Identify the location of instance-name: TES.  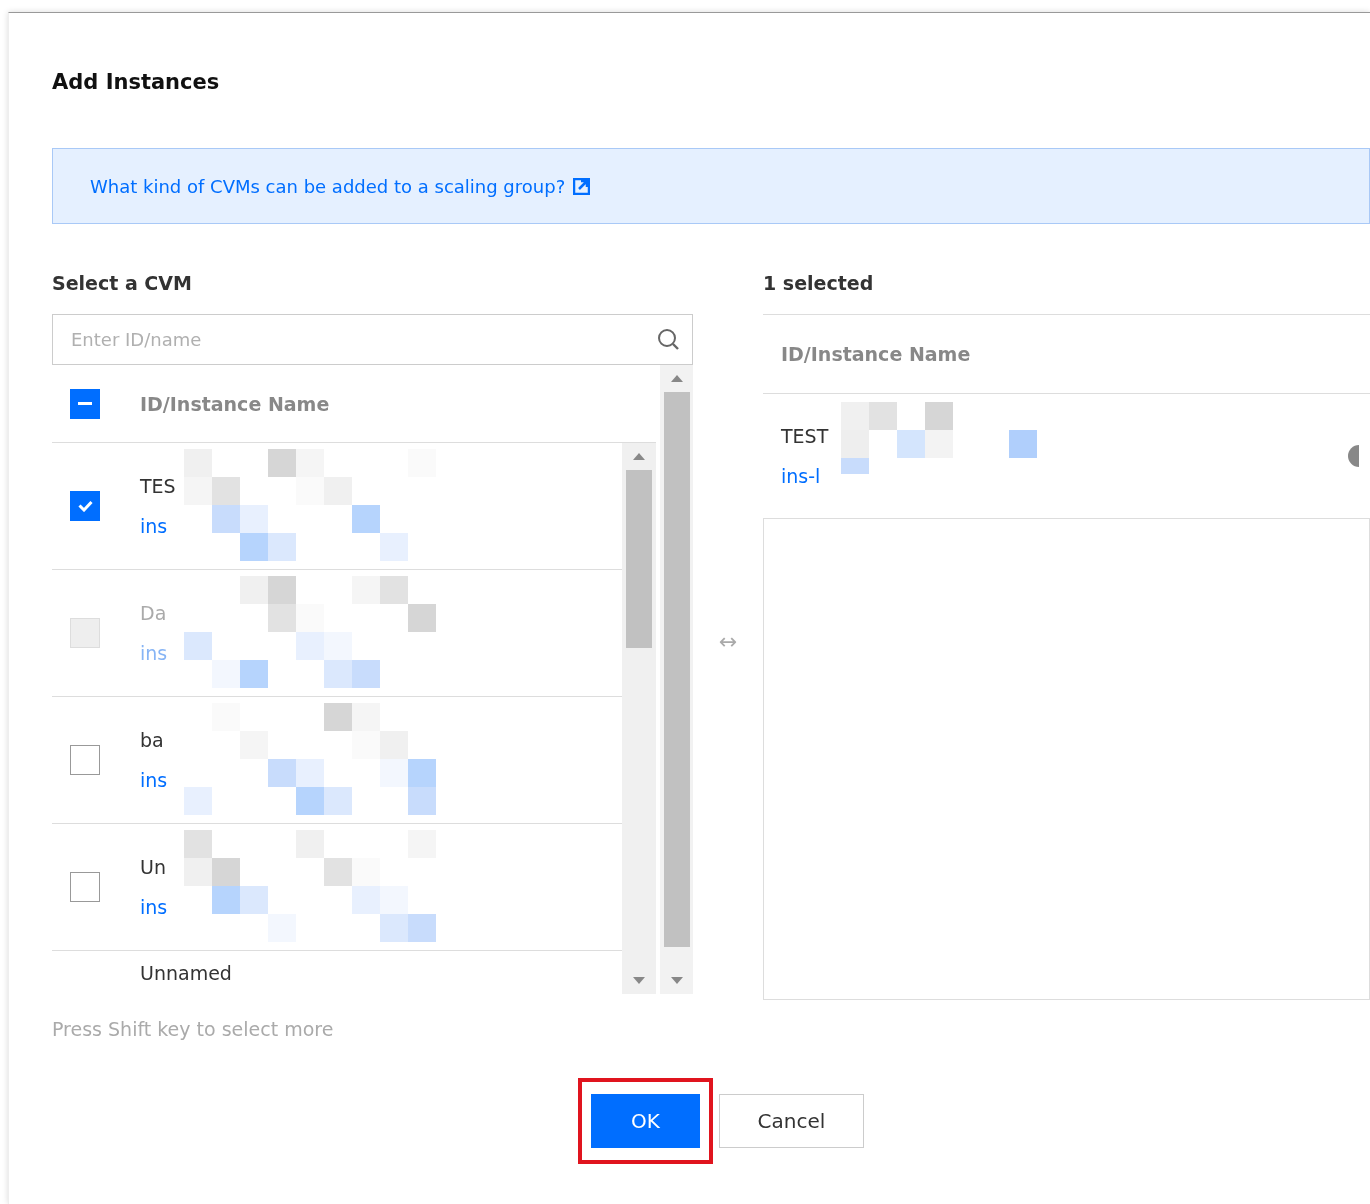
(158, 486).